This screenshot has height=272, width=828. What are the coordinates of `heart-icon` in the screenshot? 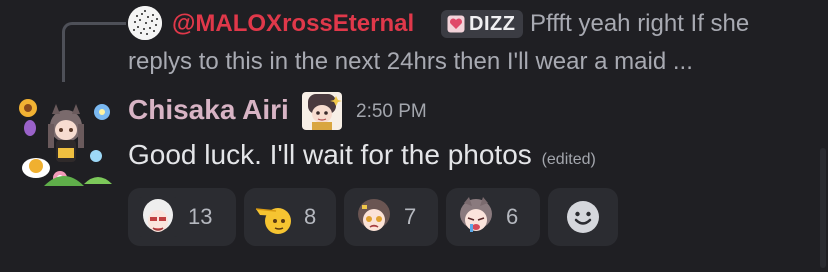 It's located at (456, 24).